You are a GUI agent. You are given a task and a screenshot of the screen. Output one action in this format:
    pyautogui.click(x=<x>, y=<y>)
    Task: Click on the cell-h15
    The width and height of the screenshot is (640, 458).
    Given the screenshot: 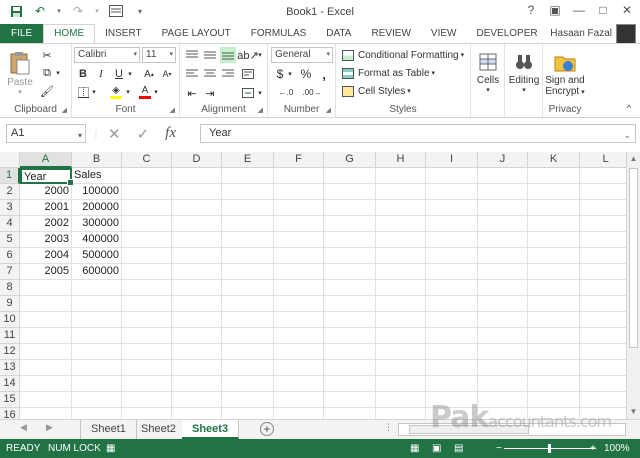 What is the action you would take?
    pyautogui.click(x=401, y=400)
    